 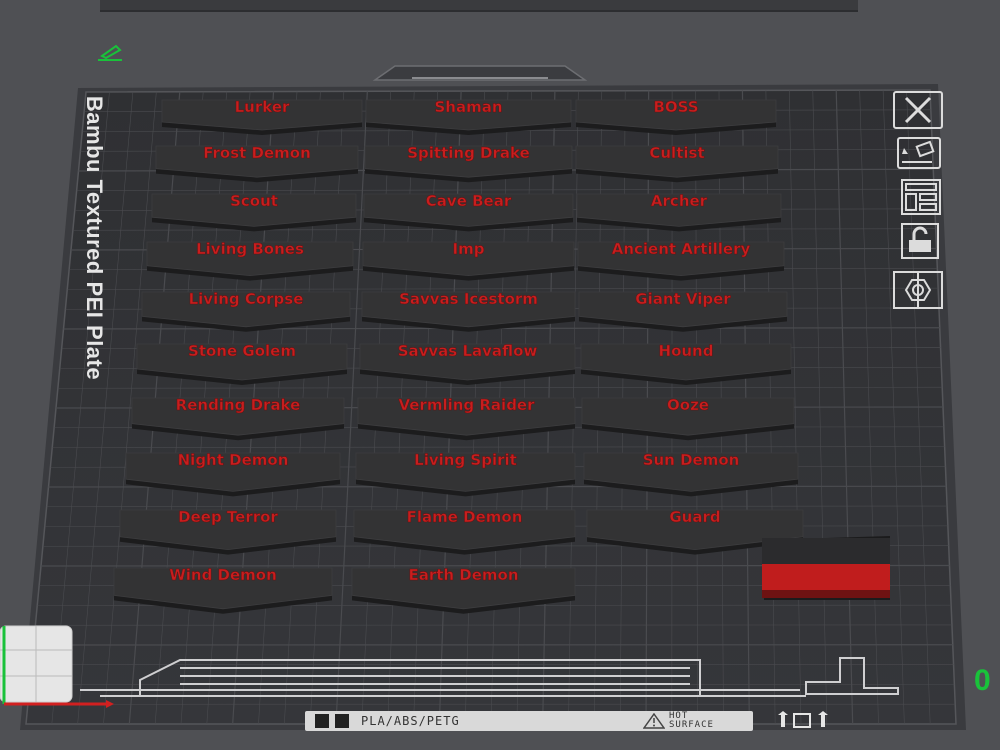 What do you see at coordinates (469, 201) in the screenshot?
I see `tile-label: Cave Bear` at bounding box center [469, 201].